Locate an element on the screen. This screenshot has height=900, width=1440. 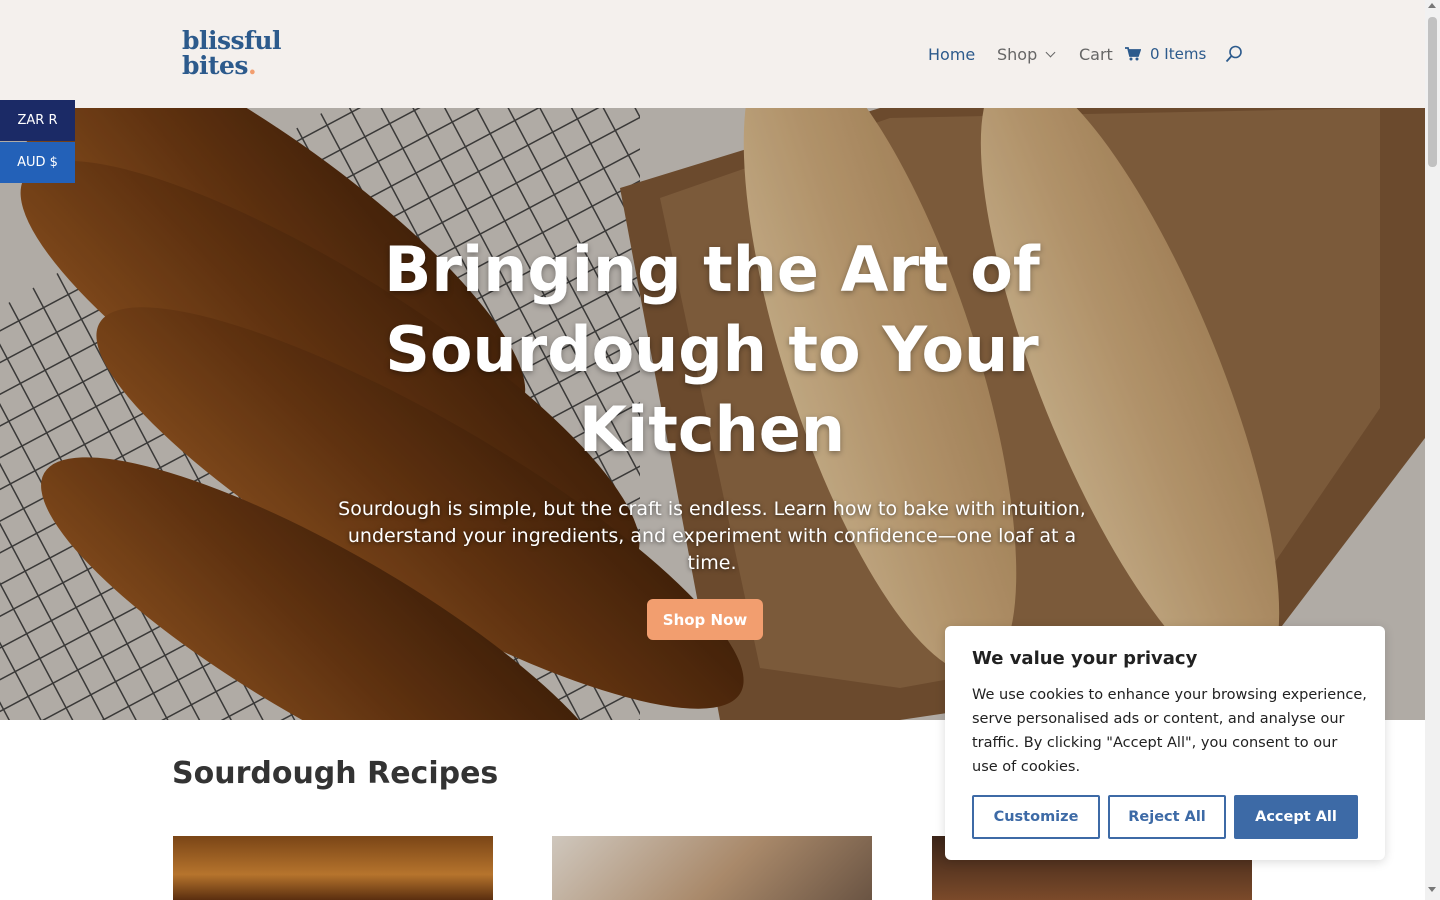
currency-aud-button: AUD $ is located at coordinates (37, 162).